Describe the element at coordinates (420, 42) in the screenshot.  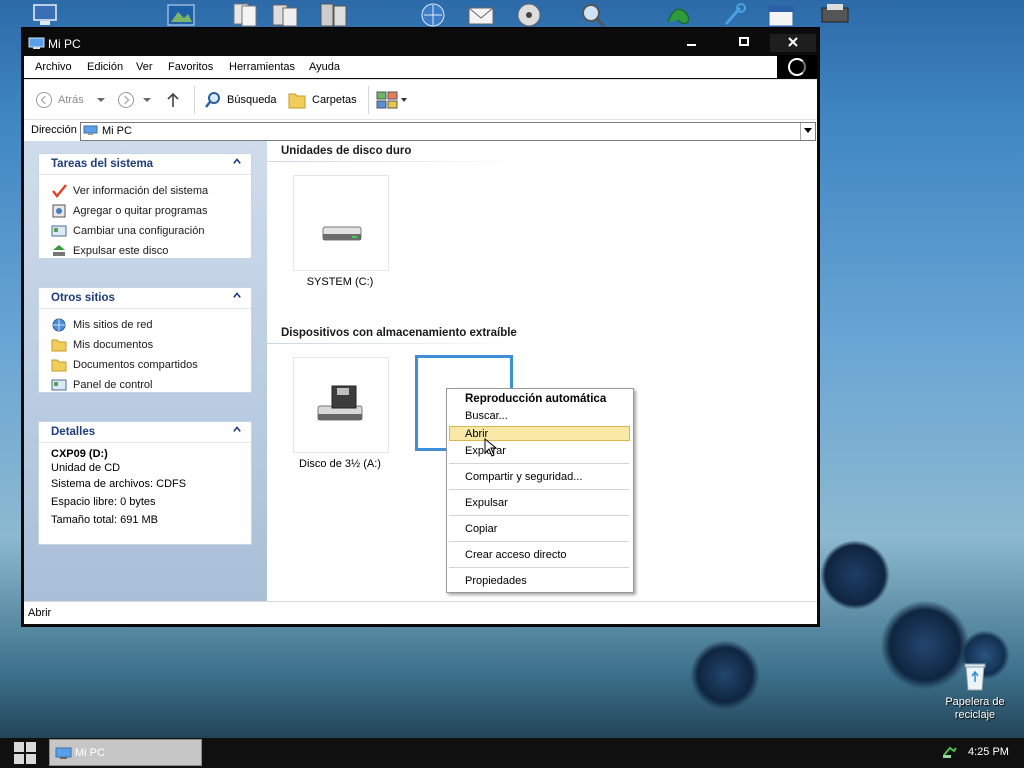
I see `title-bar: Mi PC` at that location.